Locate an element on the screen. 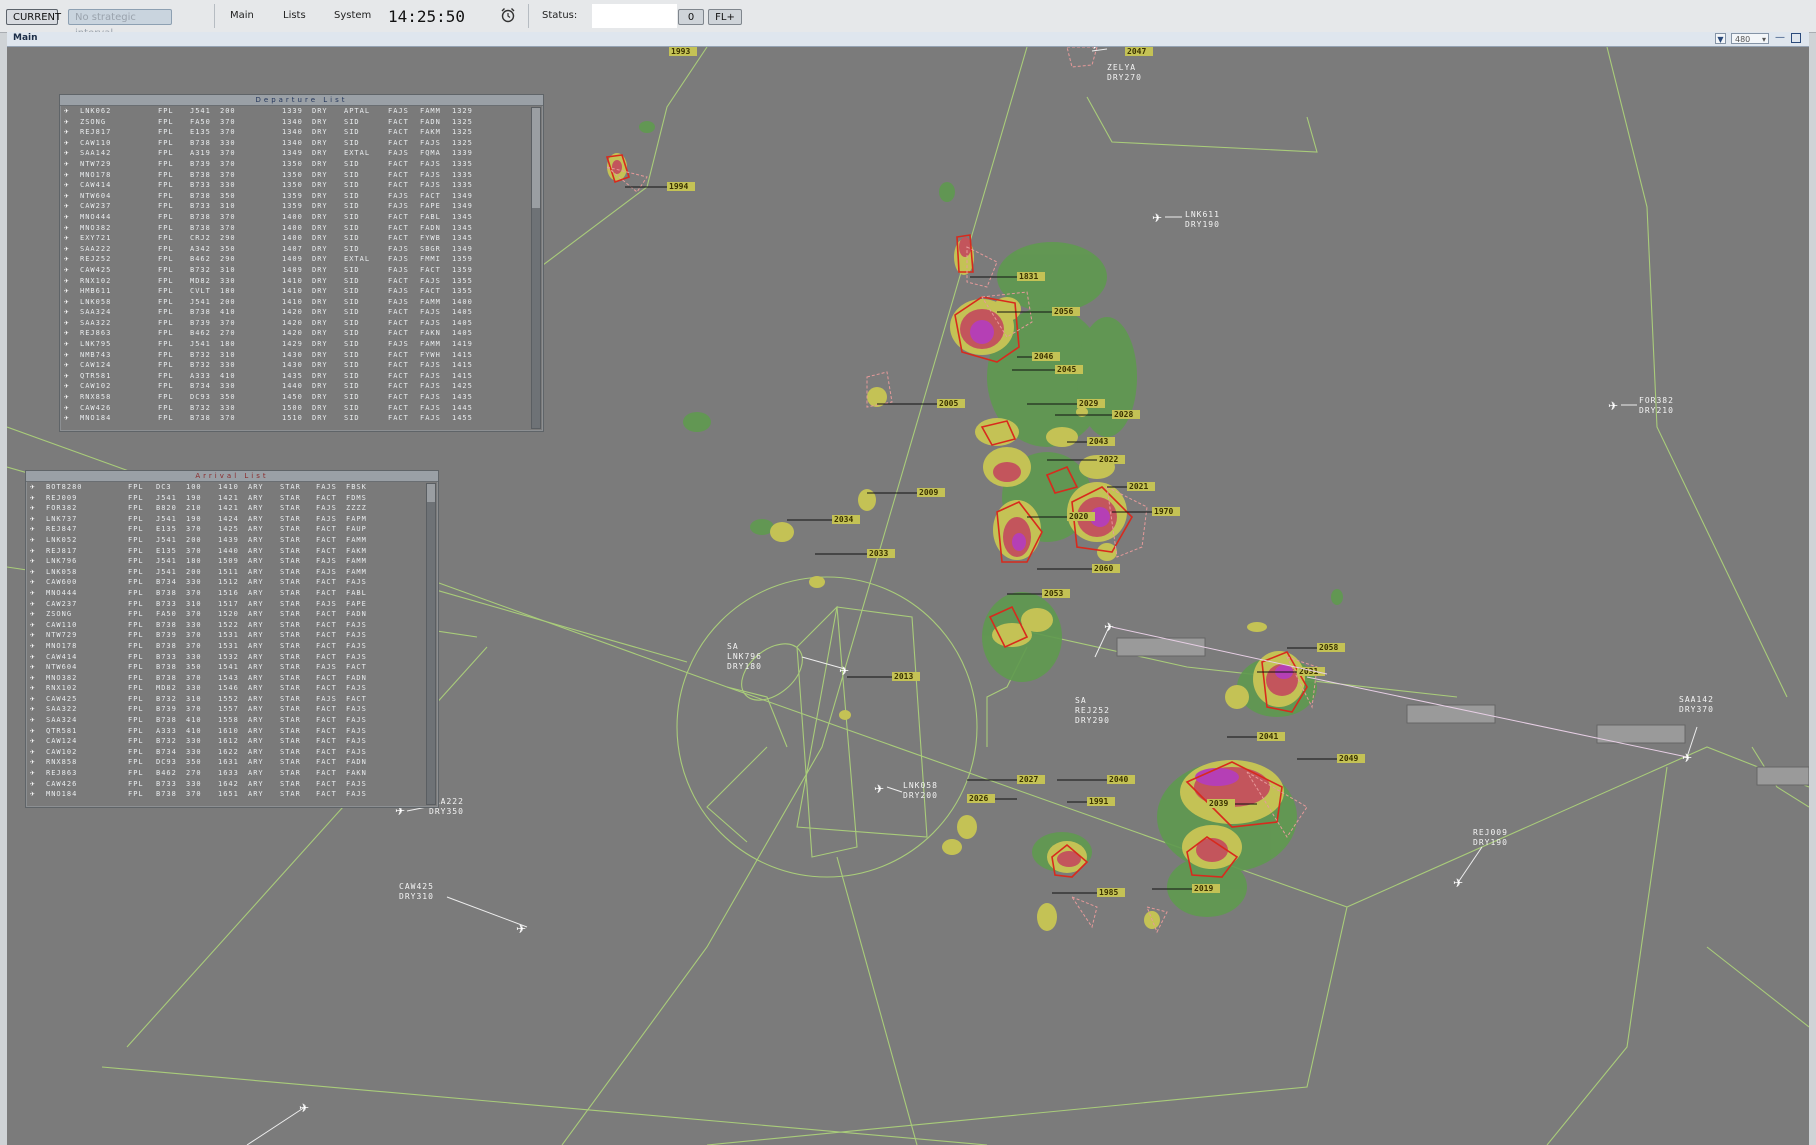  list-cell: CAW600 is located at coordinates (62, 582).